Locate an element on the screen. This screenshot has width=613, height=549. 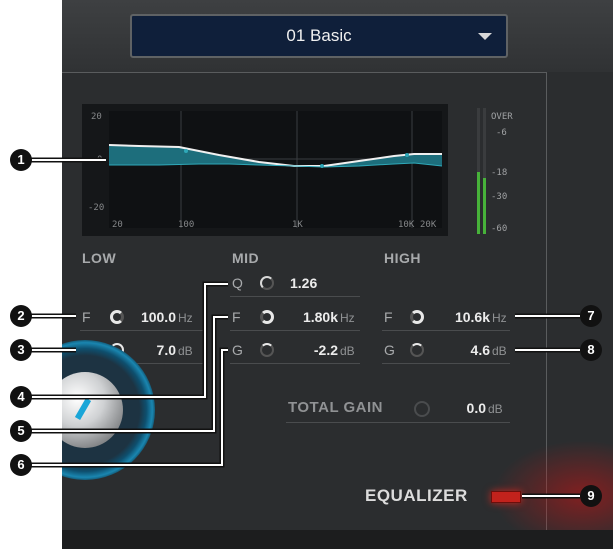
x-axis-label-1k: 1K is located at coordinates (297, 225).